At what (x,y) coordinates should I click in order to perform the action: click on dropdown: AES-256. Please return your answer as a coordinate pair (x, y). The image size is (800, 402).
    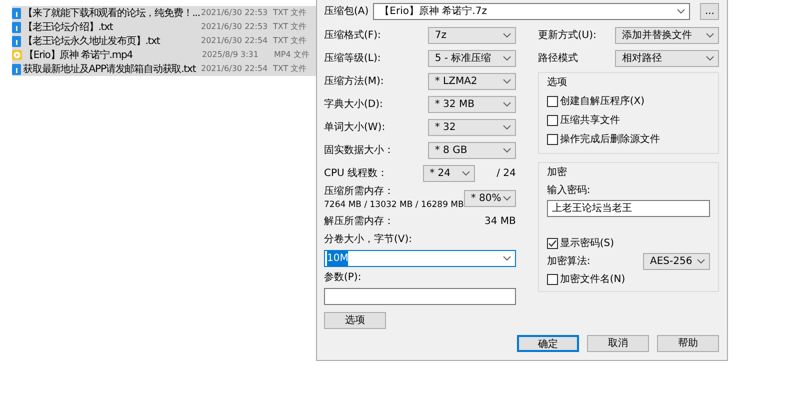
    Looking at the image, I should click on (676, 261).